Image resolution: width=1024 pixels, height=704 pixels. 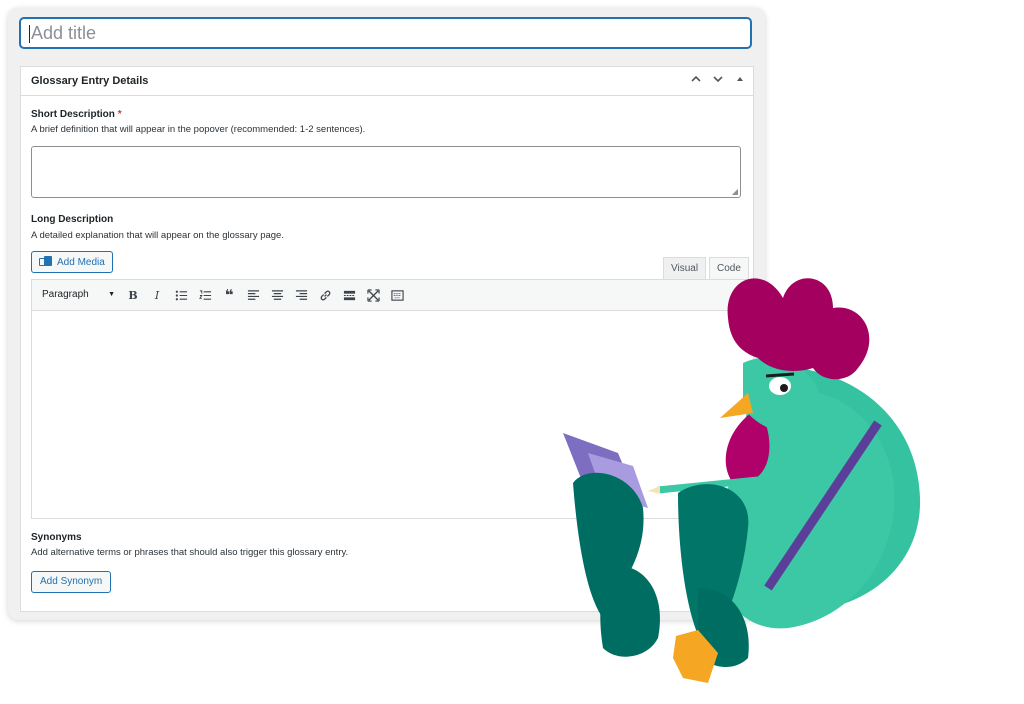 What do you see at coordinates (387, 81) in the screenshot?
I see `metabox-header: Glossary Entry Details` at bounding box center [387, 81].